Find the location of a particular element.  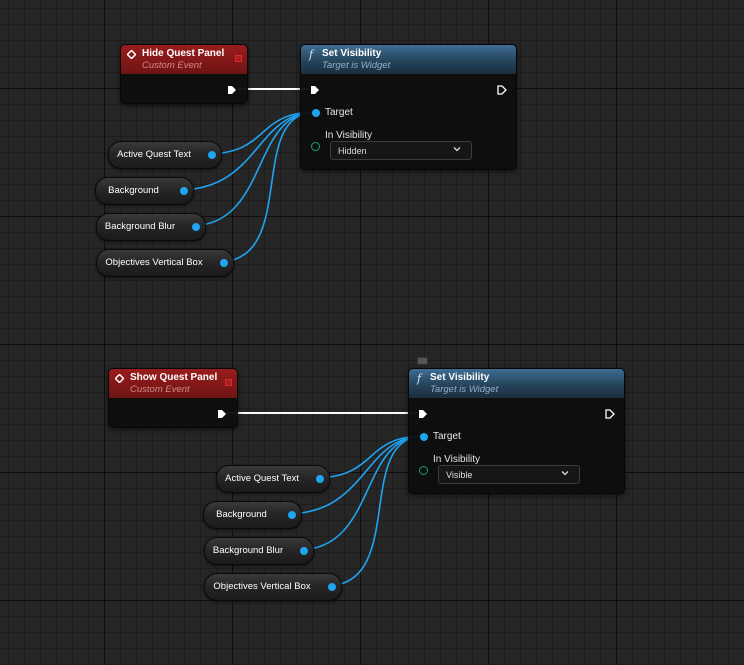

custom-event-node-show-quest-panel: Show Quest Panel Custom Event is located at coordinates (173, 398).